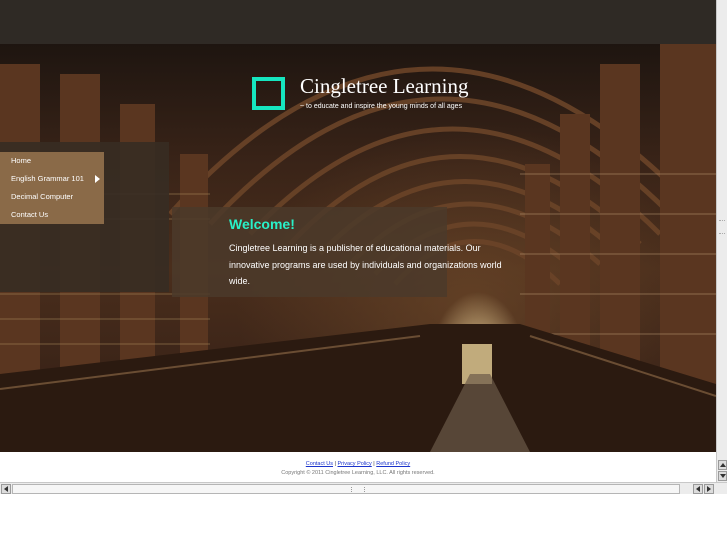  What do you see at coordinates (319, 464) in the screenshot?
I see `footer-link-contact: Contact Us` at bounding box center [319, 464].